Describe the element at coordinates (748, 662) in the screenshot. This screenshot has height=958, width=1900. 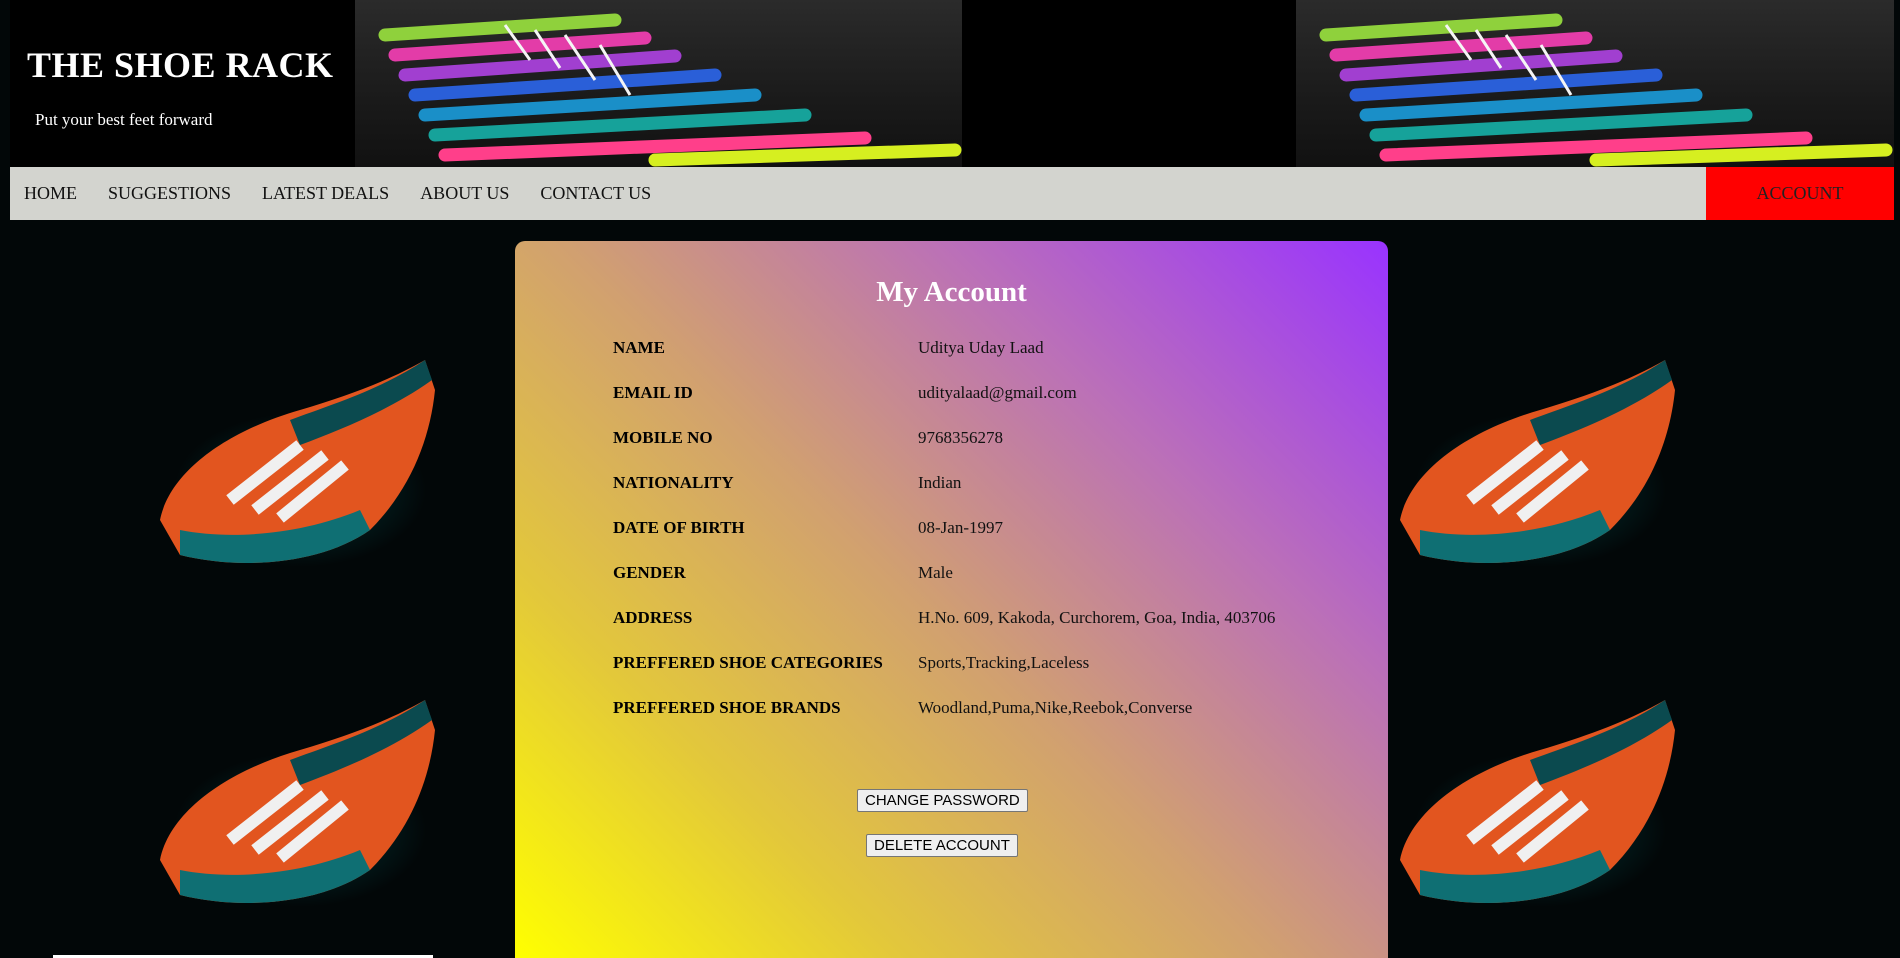
I see `field-label-shoe-categories: PREFFERED SHOE CATEGORIES` at that location.